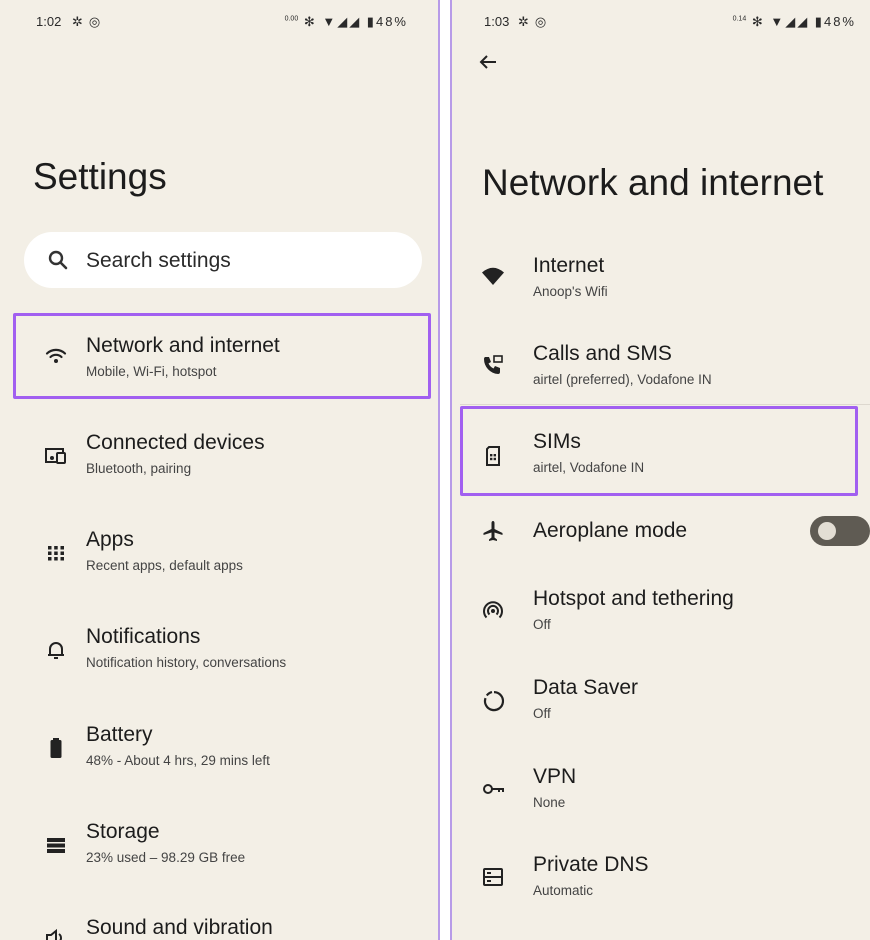  What do you see at coordinates (661, 700) in the screenshot?
I see `network-item-data-saver: Data Saver Off` at bounding box center [661, 700].